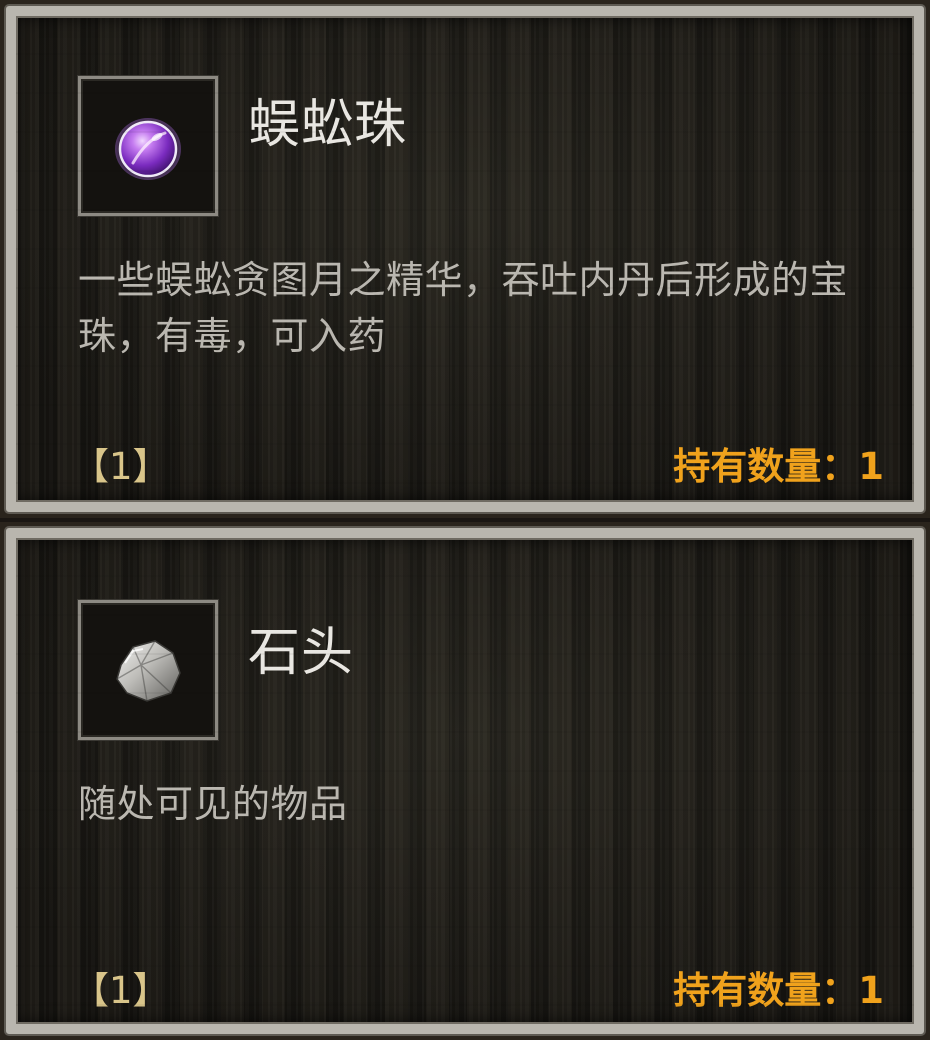 This screenshot has width=930, height=1040. Describe the element at coordinates (463, 308) in the screenshot. I see `item-description: 一些蜈蚣贪图月之精华，吞吐内丹后形成的宝珠，有毒，可入药` at that location.